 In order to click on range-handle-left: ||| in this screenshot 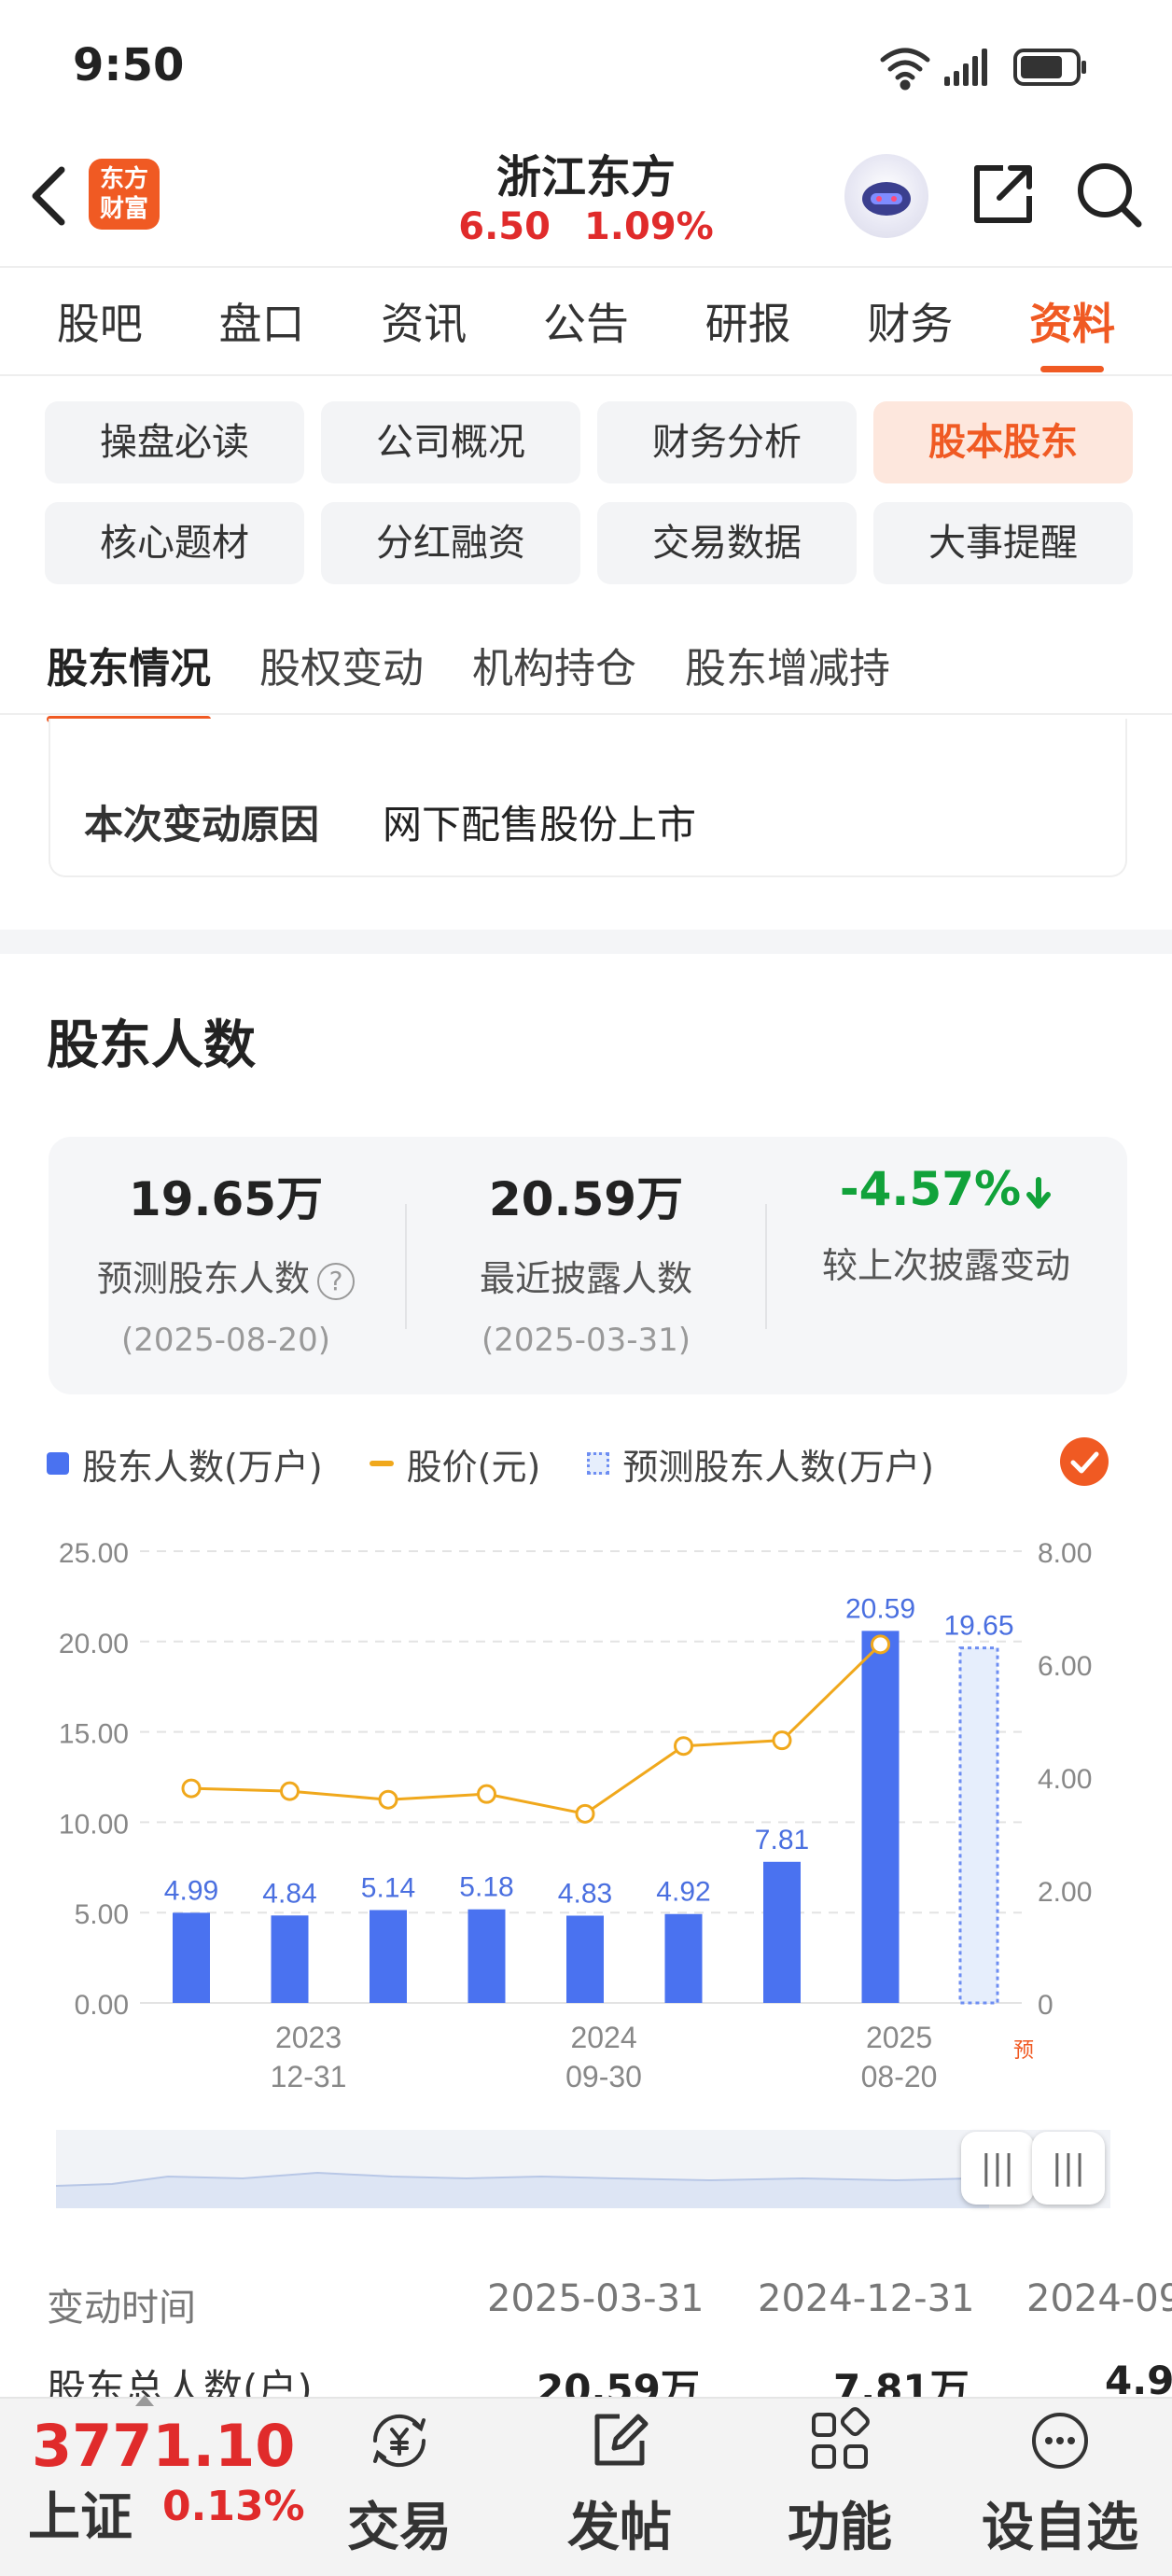, I will do `click(997, 2168)`.